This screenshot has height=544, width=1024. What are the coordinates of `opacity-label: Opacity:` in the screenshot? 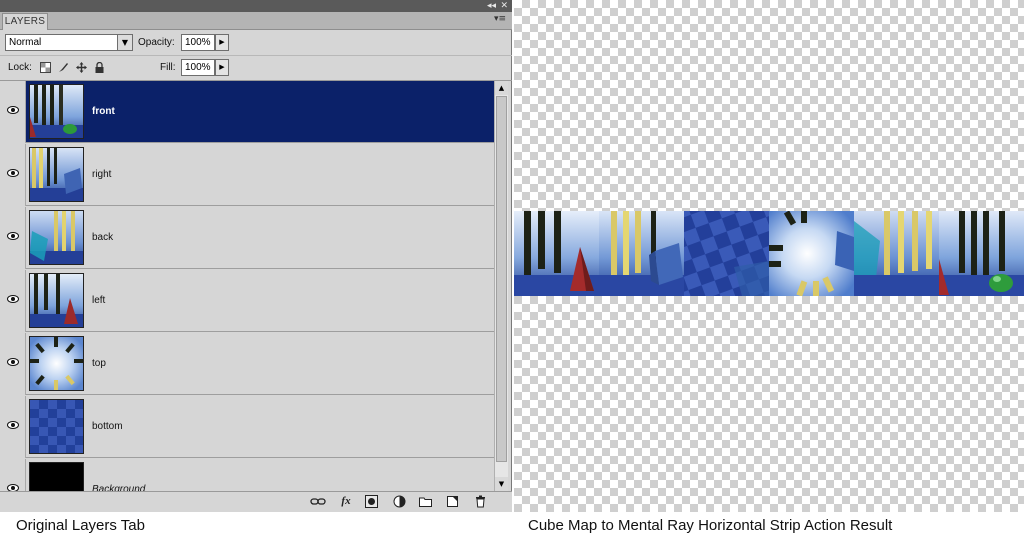 It's located at (156, 42).